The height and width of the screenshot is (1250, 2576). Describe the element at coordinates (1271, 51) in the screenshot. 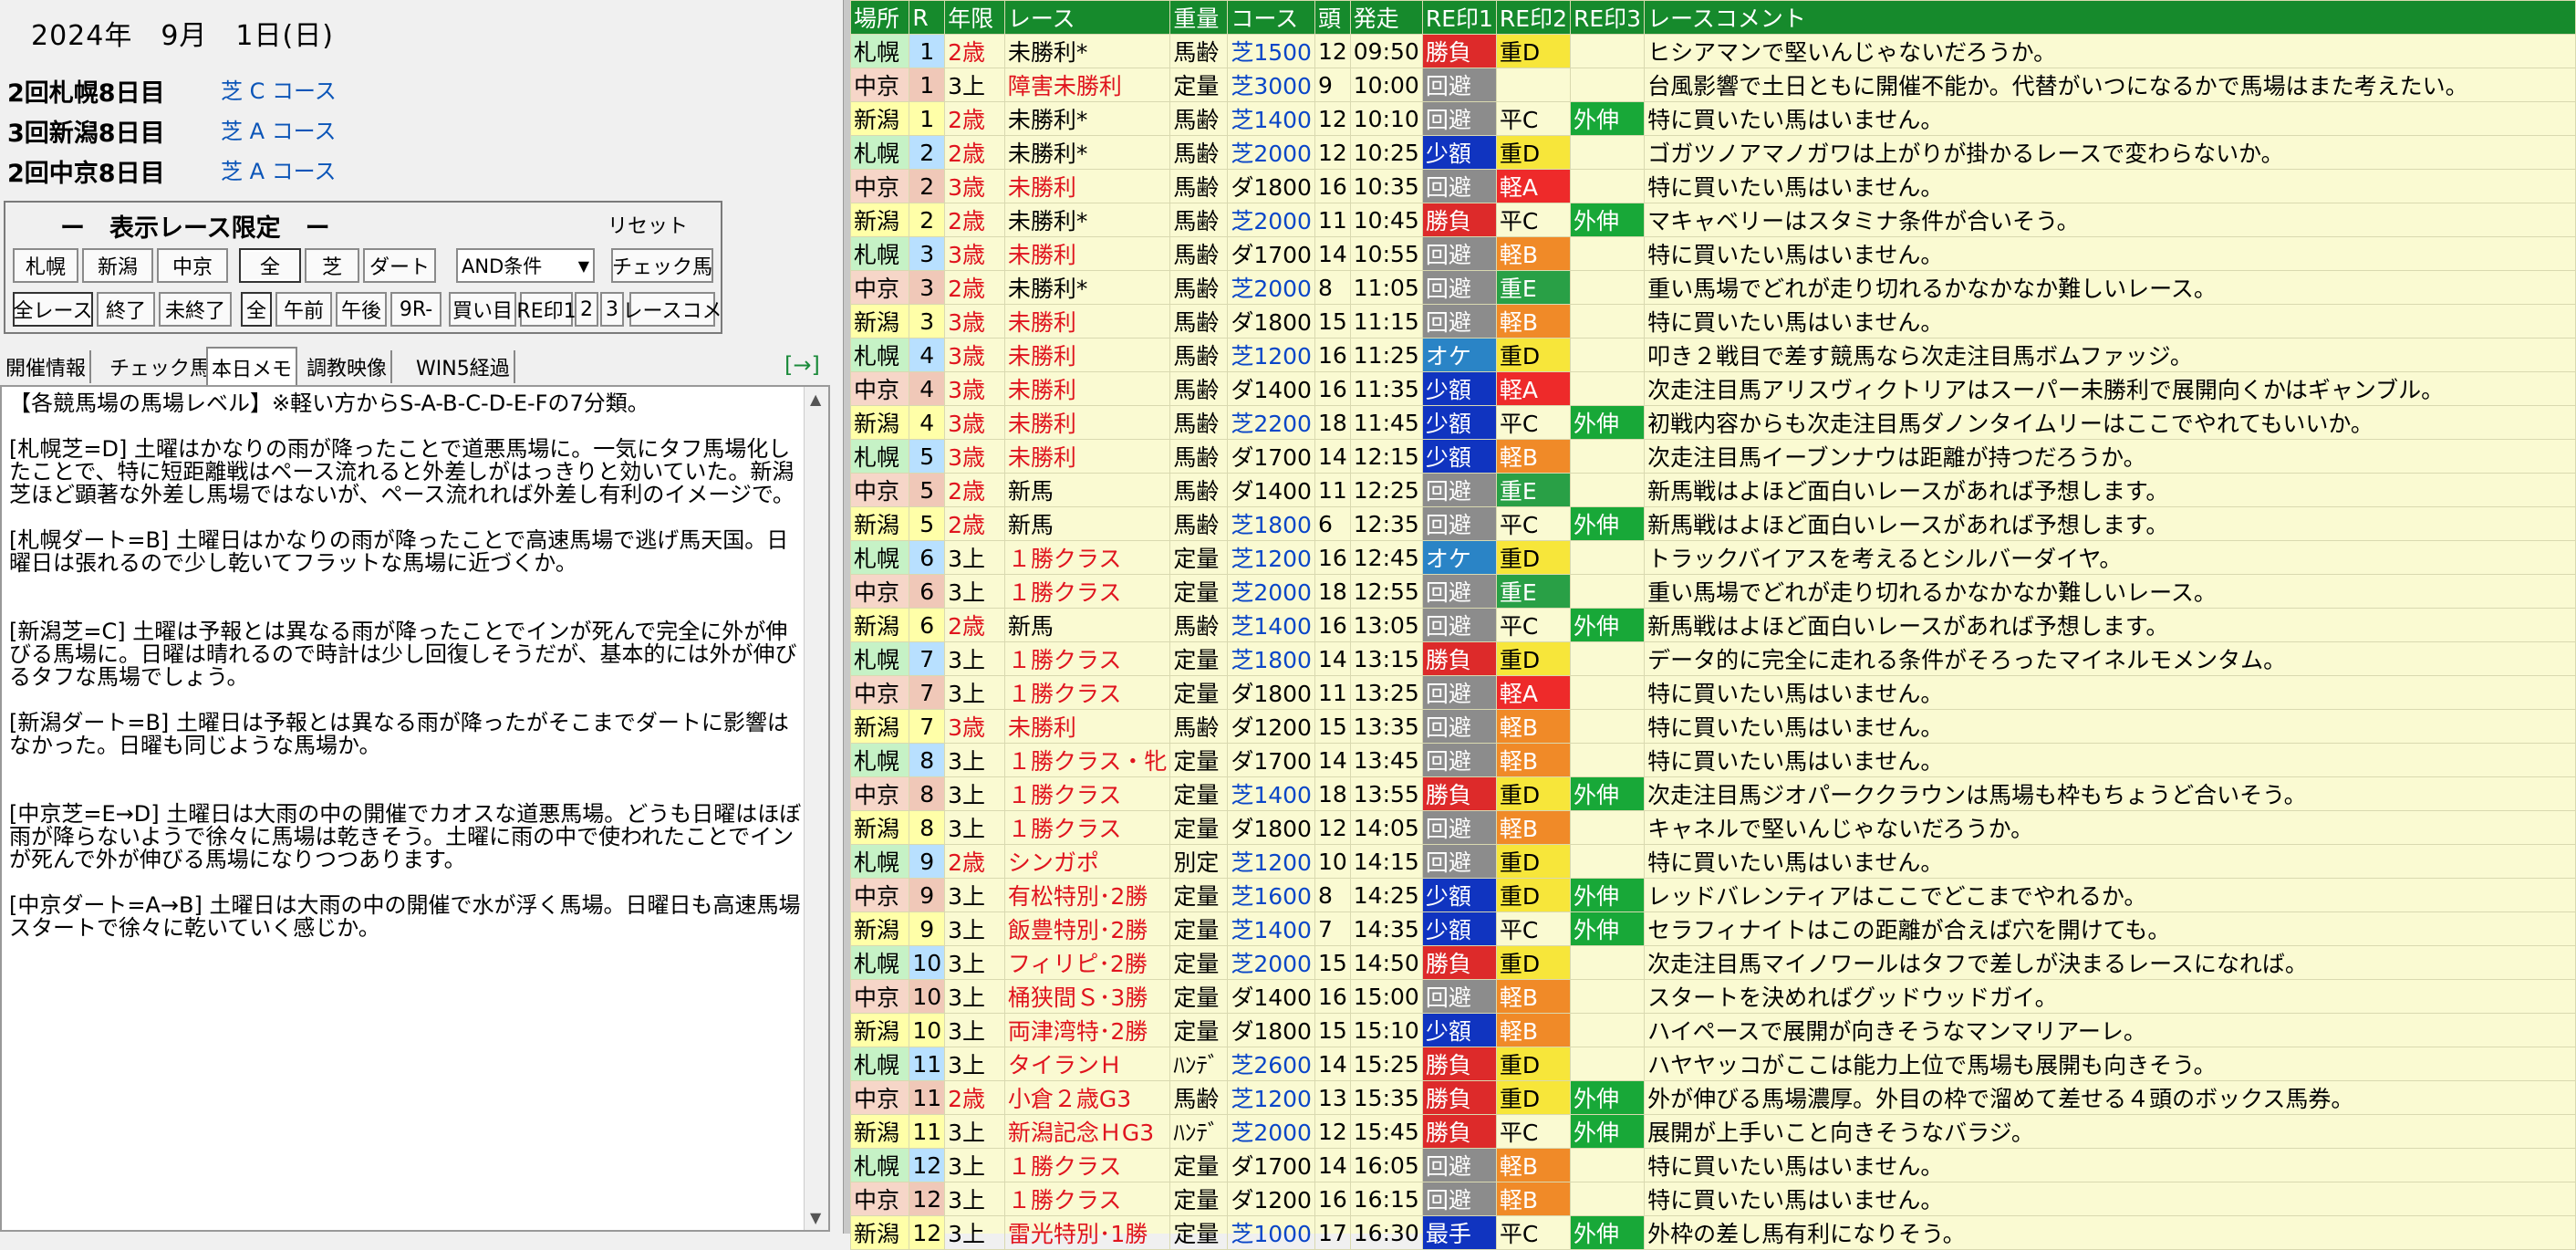

I see `course-cell: 芝1500` at that location.